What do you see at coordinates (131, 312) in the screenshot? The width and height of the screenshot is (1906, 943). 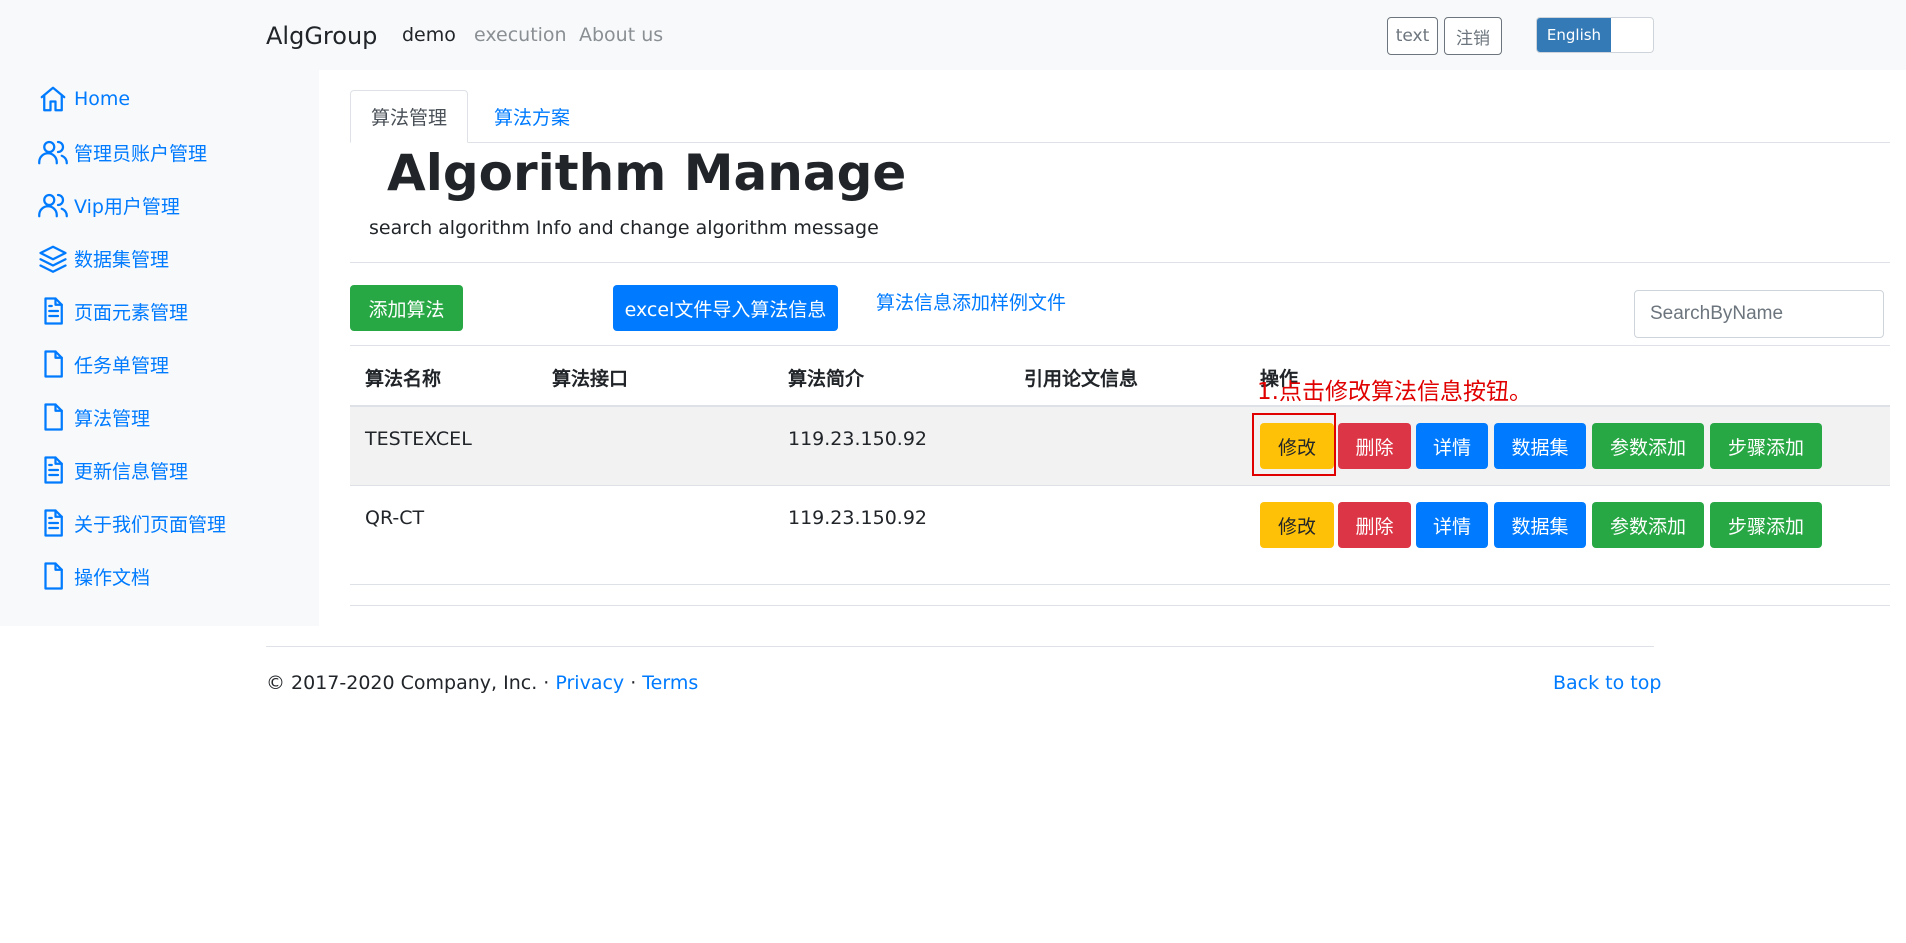 I see `sidebar-item-label: 页面元素管理` at bounding box center [131, 312].